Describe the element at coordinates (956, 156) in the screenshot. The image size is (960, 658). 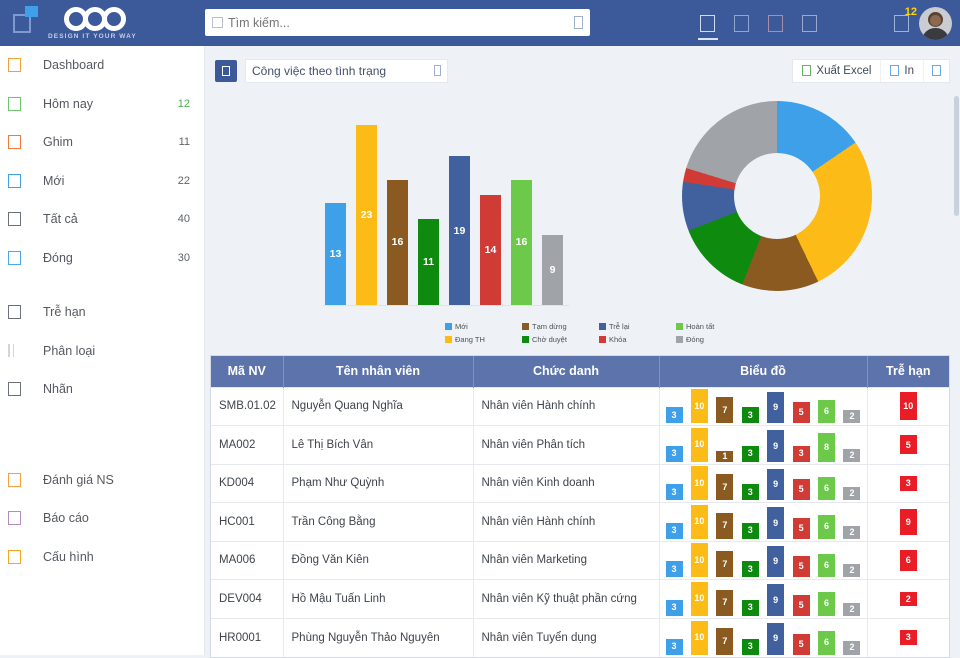
I see `scrollbar-thumb` at that location.